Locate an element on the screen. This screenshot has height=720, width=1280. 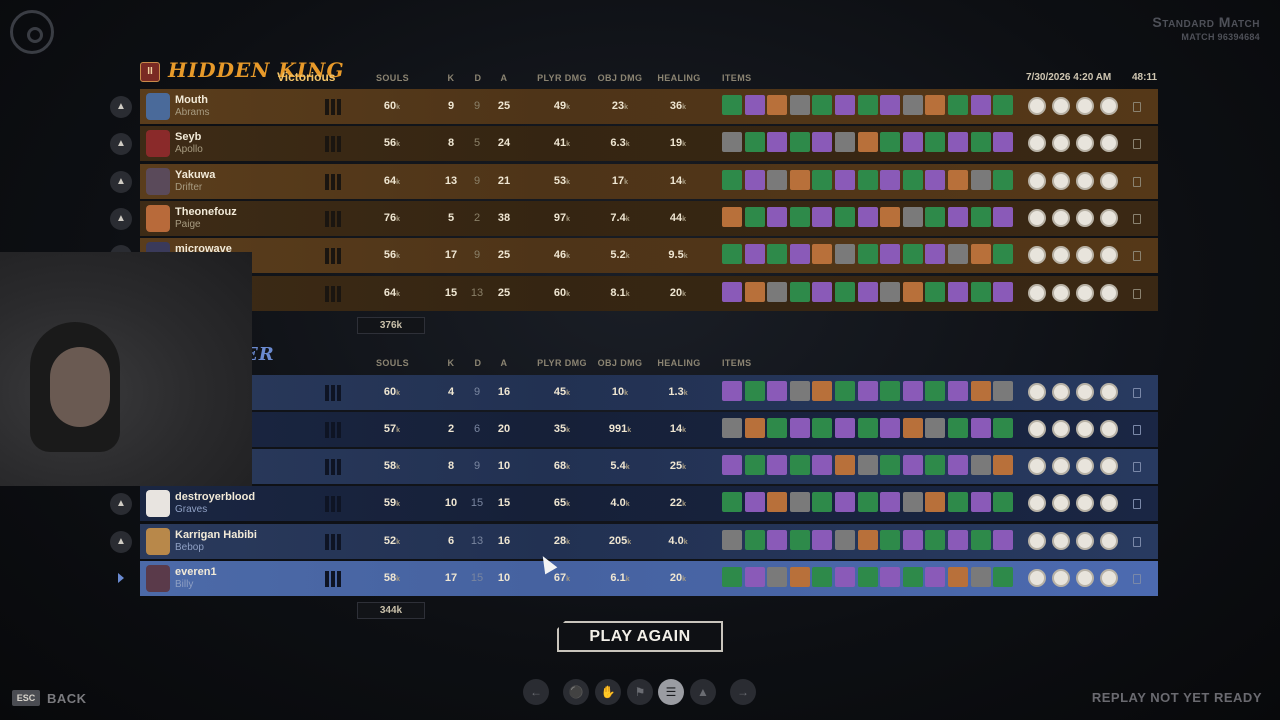
player-row: Theonefouz Paige 76k 5 2 38 97k 7.4k 44k is located at coordinates (649, 218).